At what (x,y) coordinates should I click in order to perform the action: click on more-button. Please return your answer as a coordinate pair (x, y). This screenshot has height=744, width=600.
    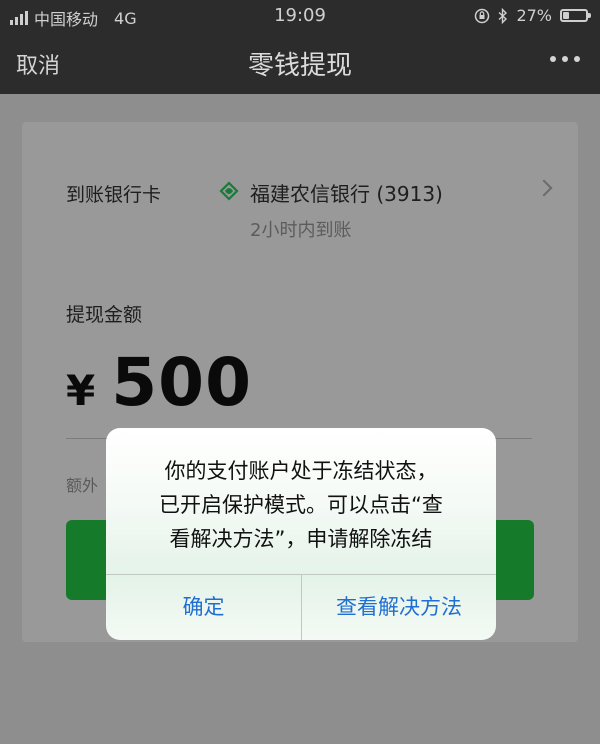
    Looking at the image, I should click on (565, 59).